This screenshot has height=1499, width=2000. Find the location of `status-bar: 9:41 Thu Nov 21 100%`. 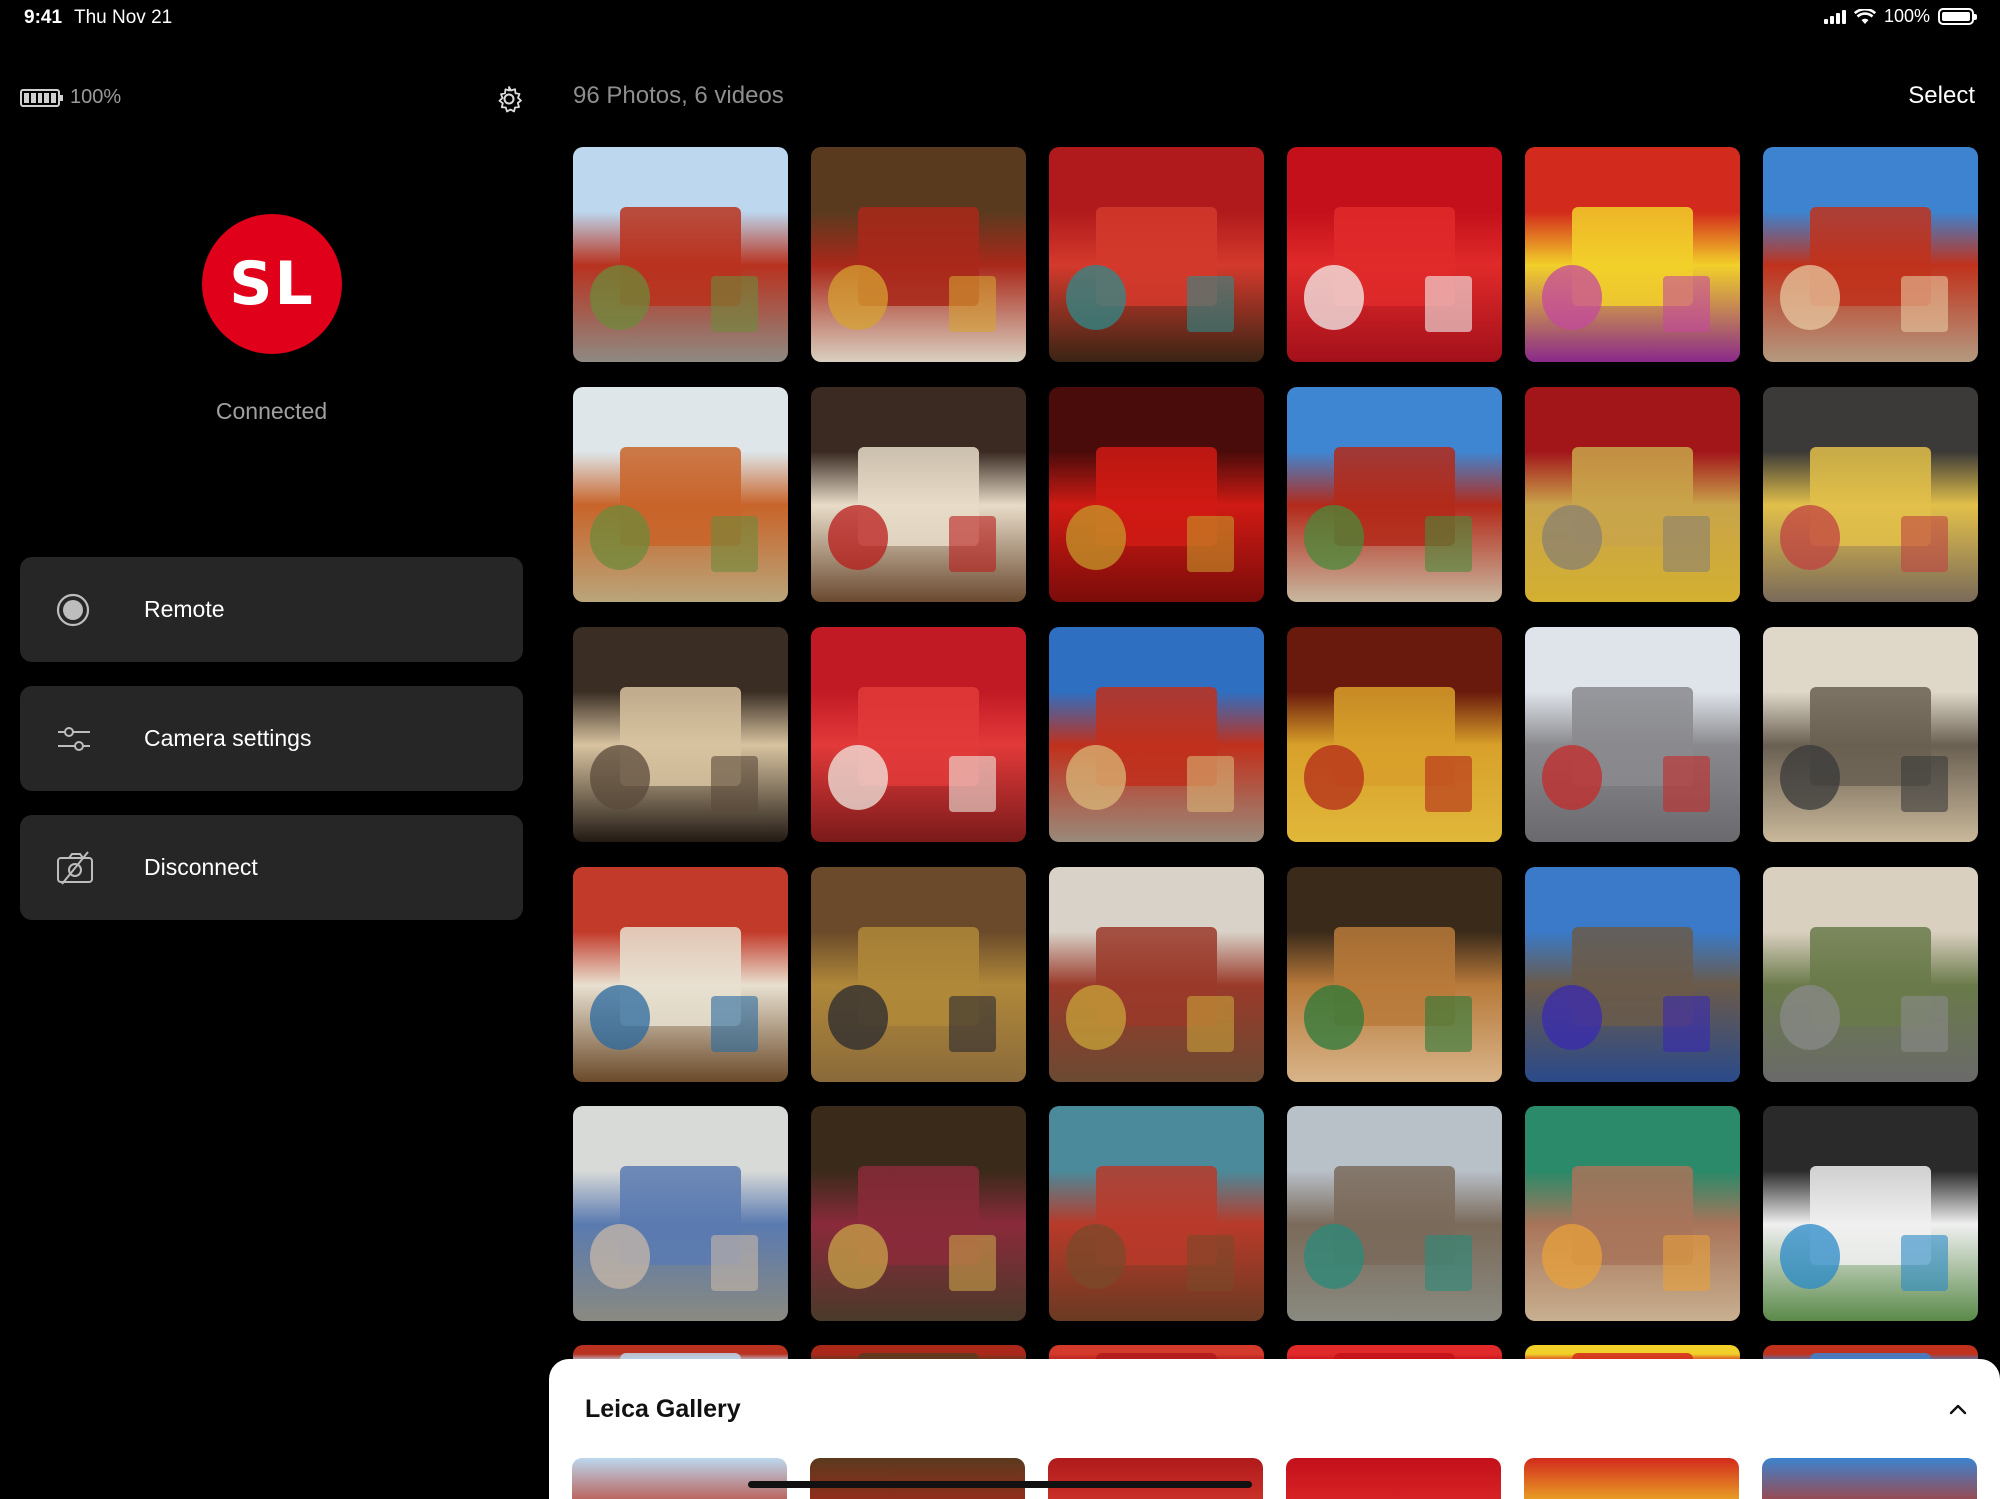

status-bar: 9:41 Thu Nov 21 100% is located at coordinates (1000, 17).